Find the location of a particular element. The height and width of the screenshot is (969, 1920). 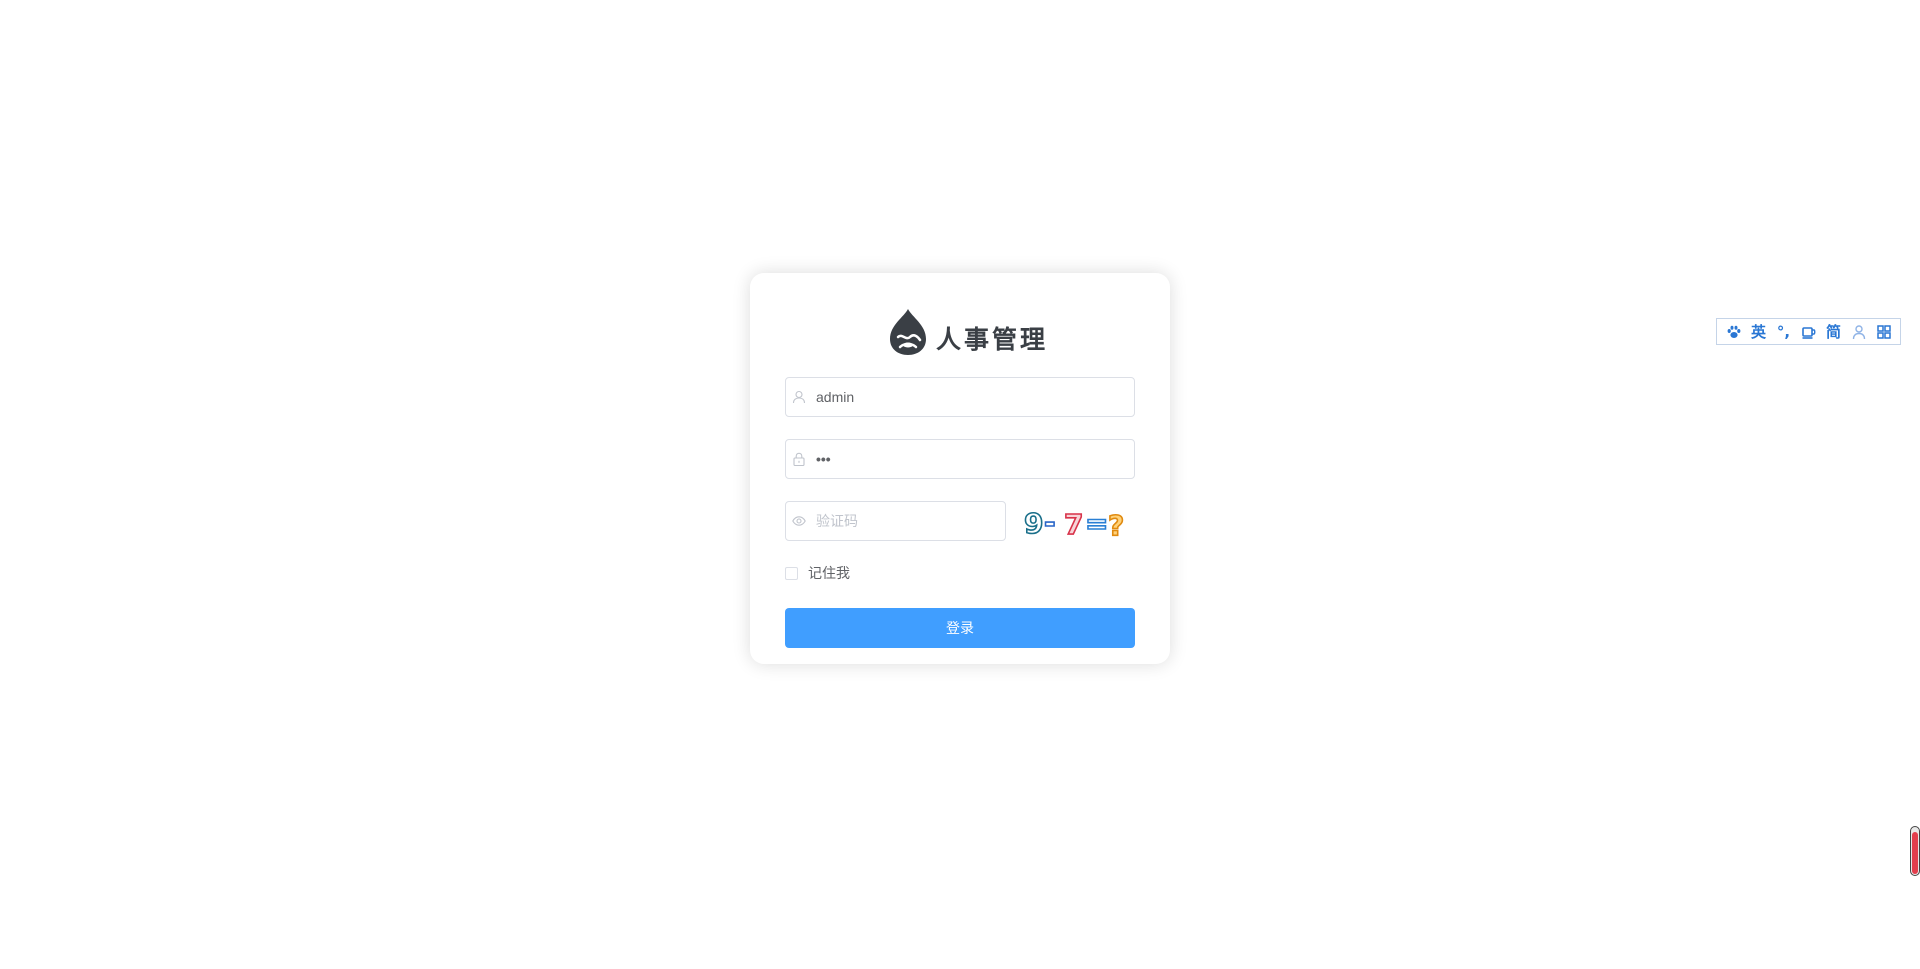

captcha-char: 9 is located at coordinates (1033, 523).